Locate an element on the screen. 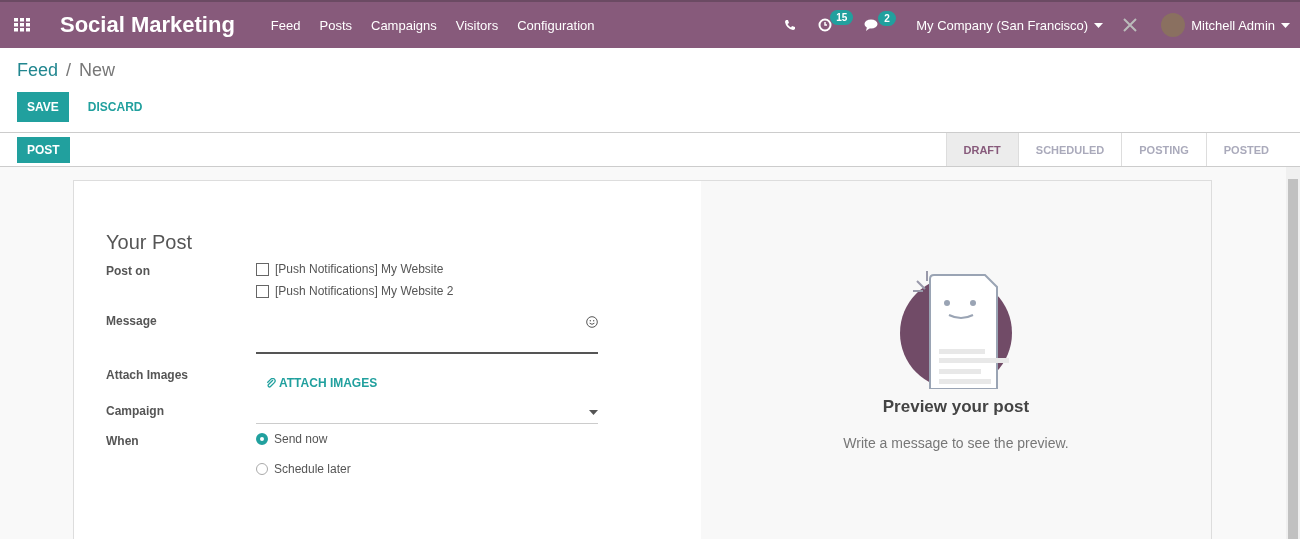 The height and width of the screenshot is (539, 1300). company-switcher: My Company (San Francisco) is located at coordinates (1010, 25).